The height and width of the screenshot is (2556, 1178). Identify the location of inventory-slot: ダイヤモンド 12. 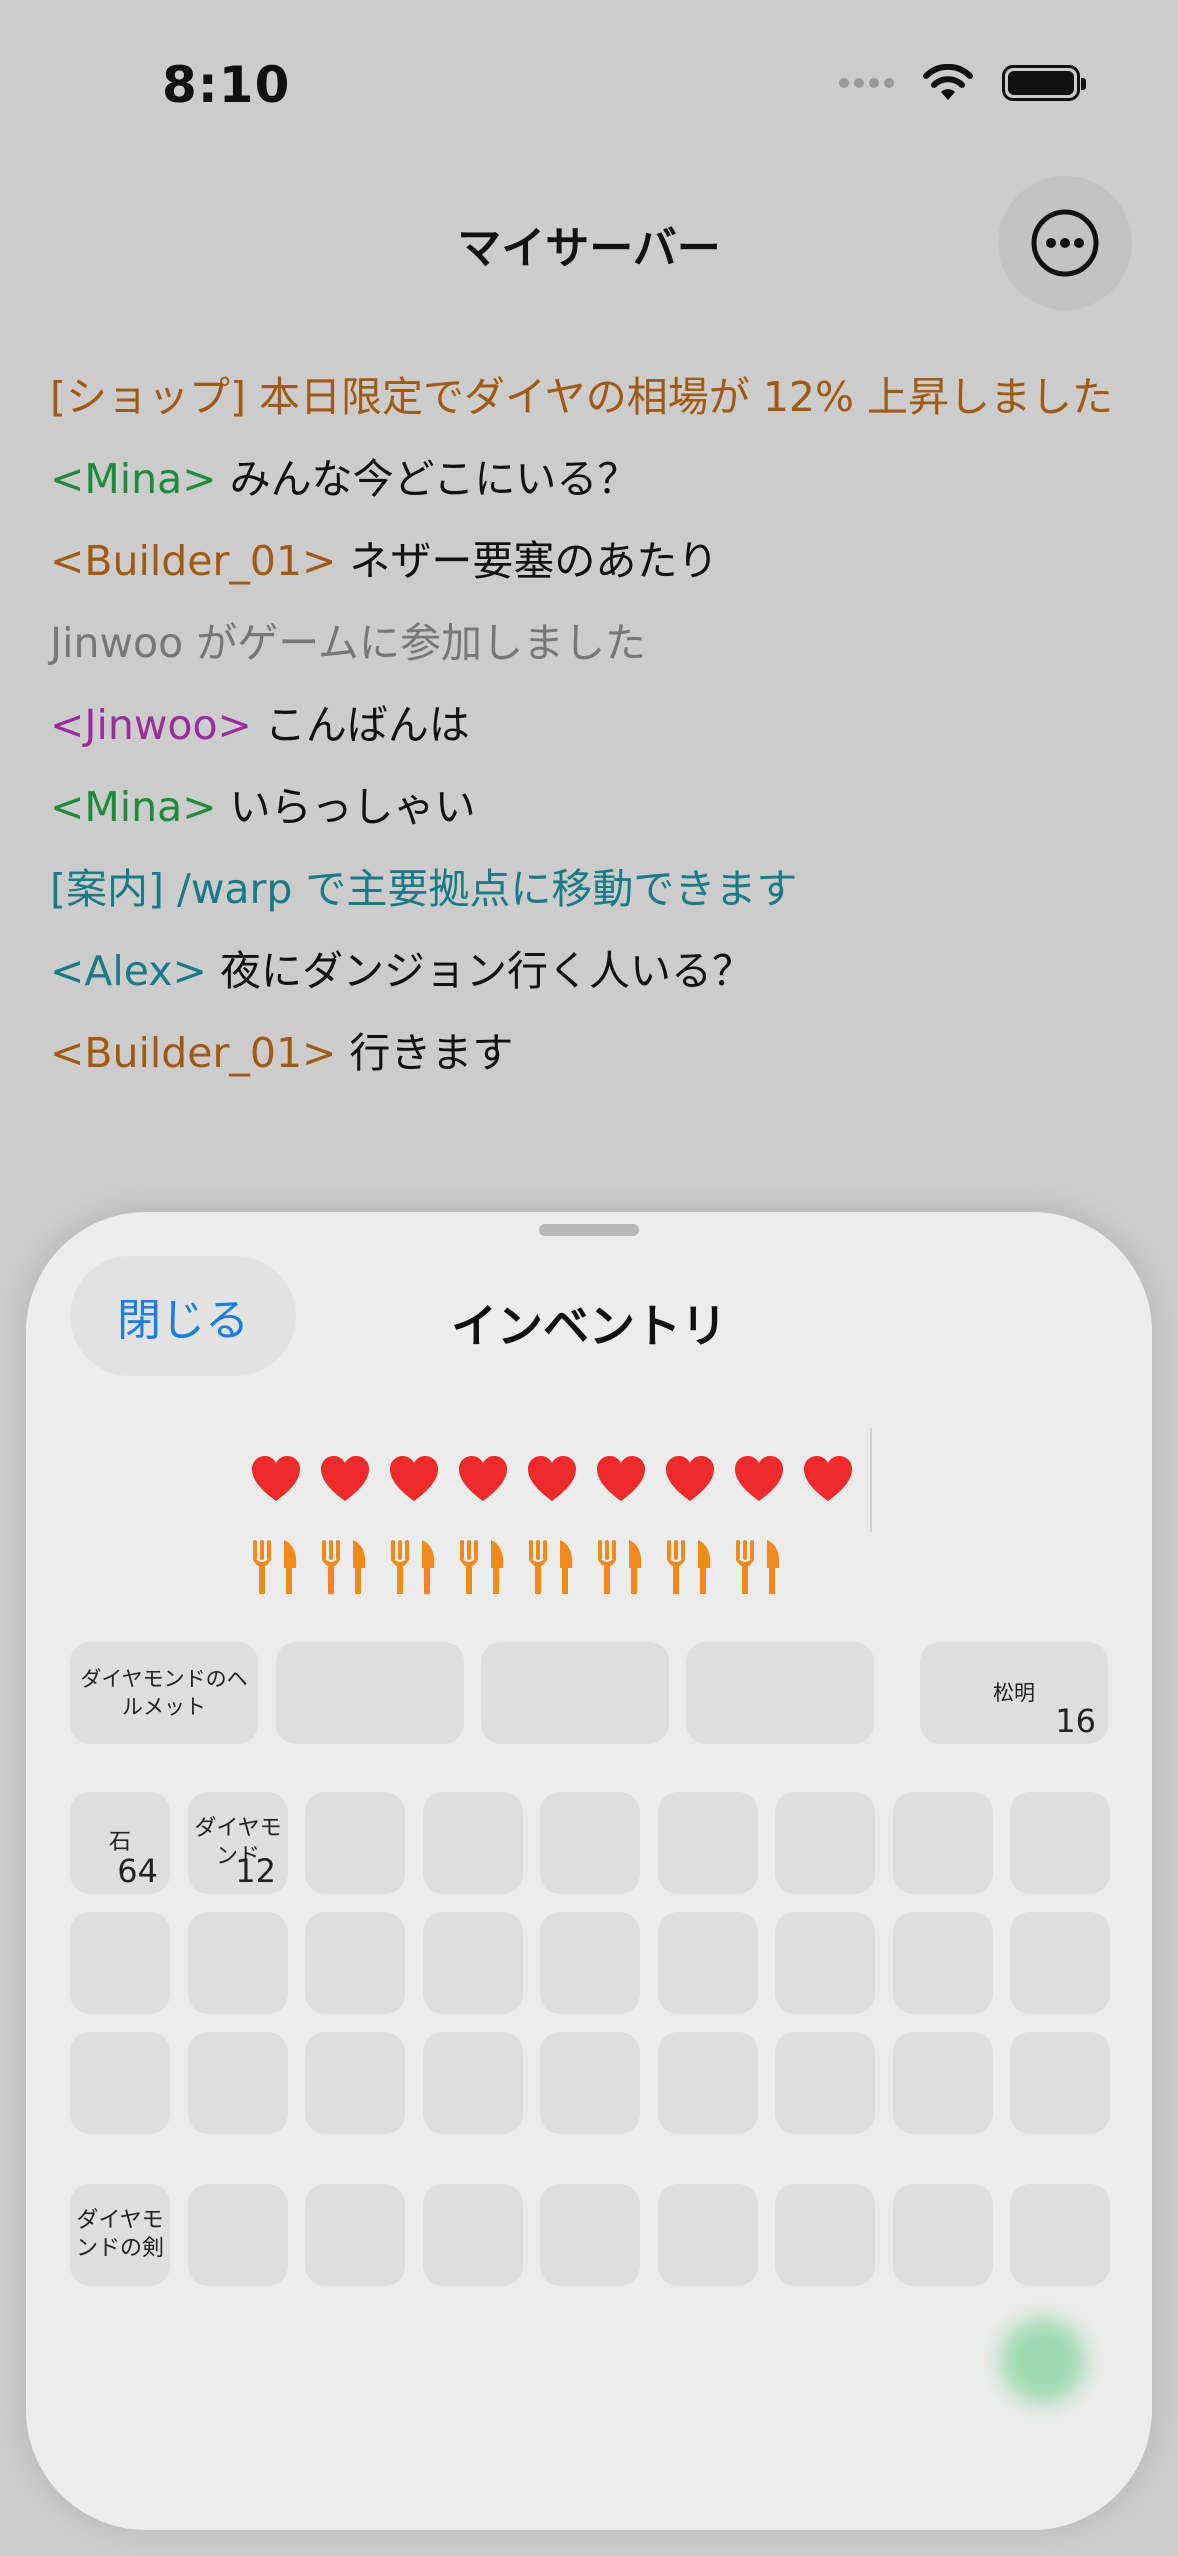
(238, 1843).